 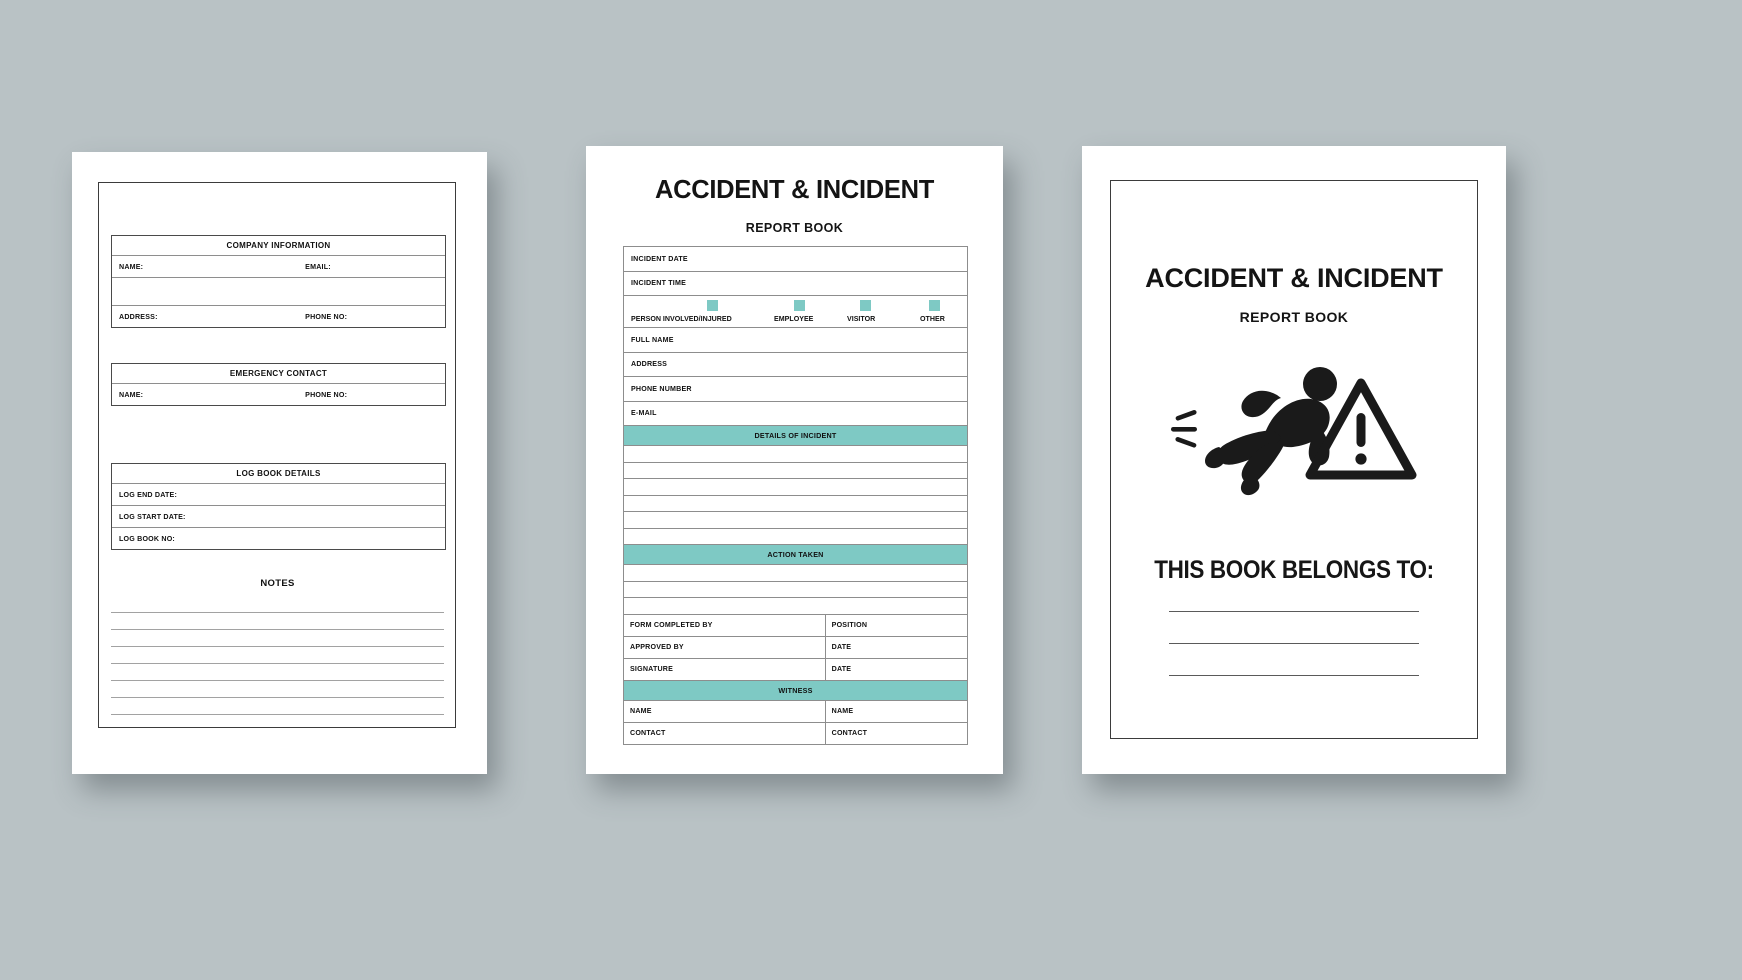 I want to click on visitor-label: VISITOR, so click(x=861, y=319).